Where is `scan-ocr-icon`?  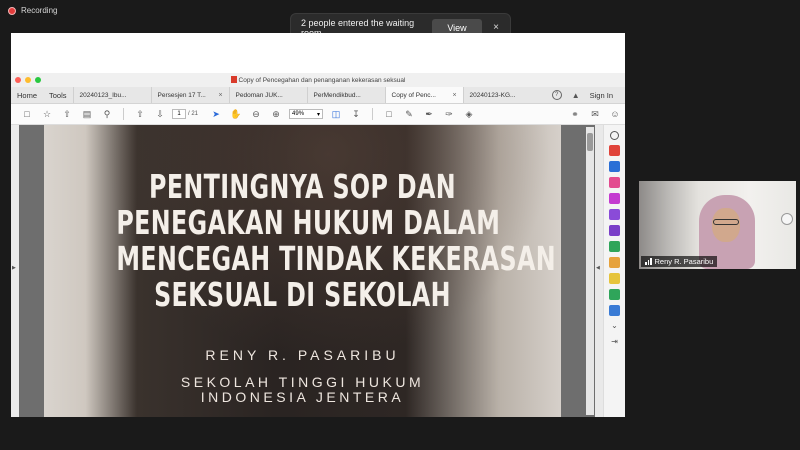 scan-ocr-icon is located at coordinates (614, 310).